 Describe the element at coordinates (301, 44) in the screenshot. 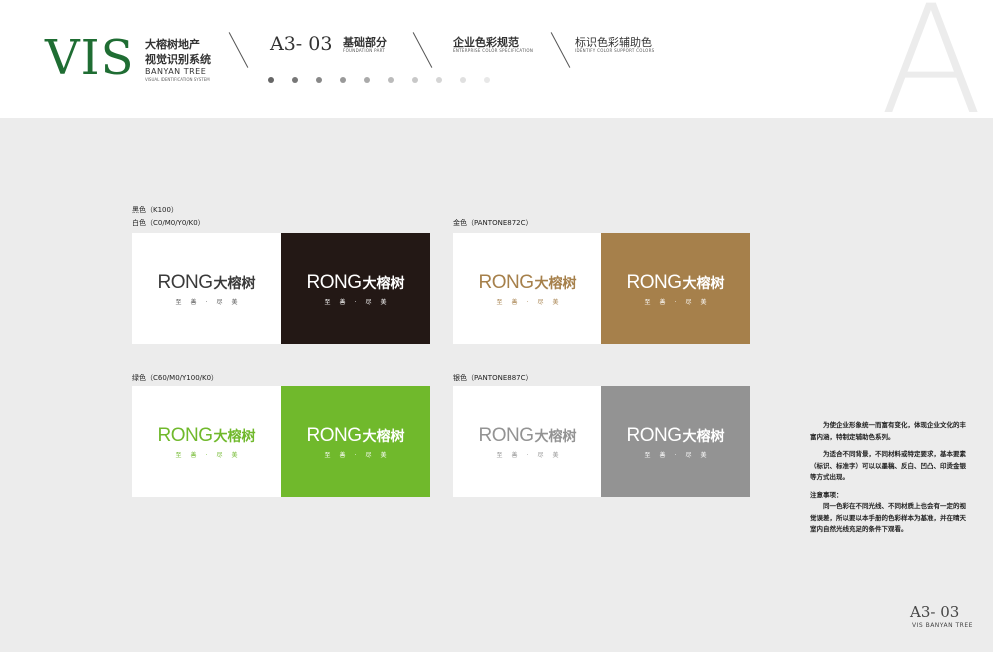

I see `page-code: A3- 03` at that location.